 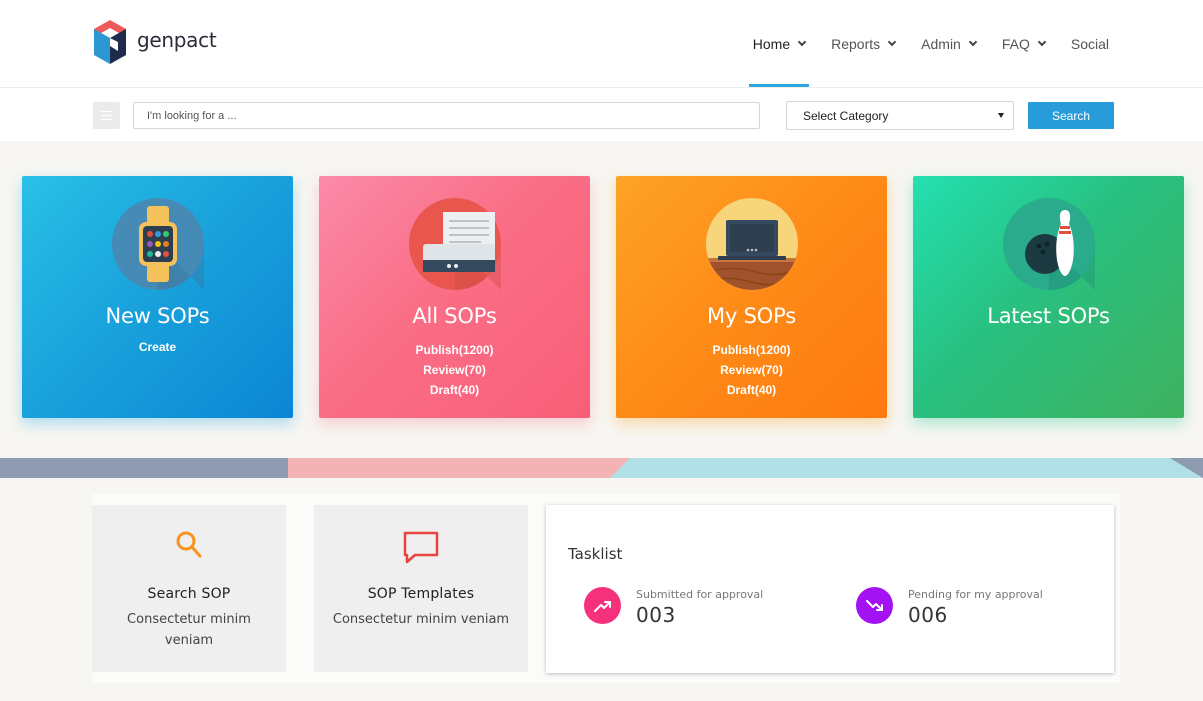 What do you see at coordinates (700, 594) in the screenshot?
I see `task-label: Submitted for approval` at bounding box center [700, 594].